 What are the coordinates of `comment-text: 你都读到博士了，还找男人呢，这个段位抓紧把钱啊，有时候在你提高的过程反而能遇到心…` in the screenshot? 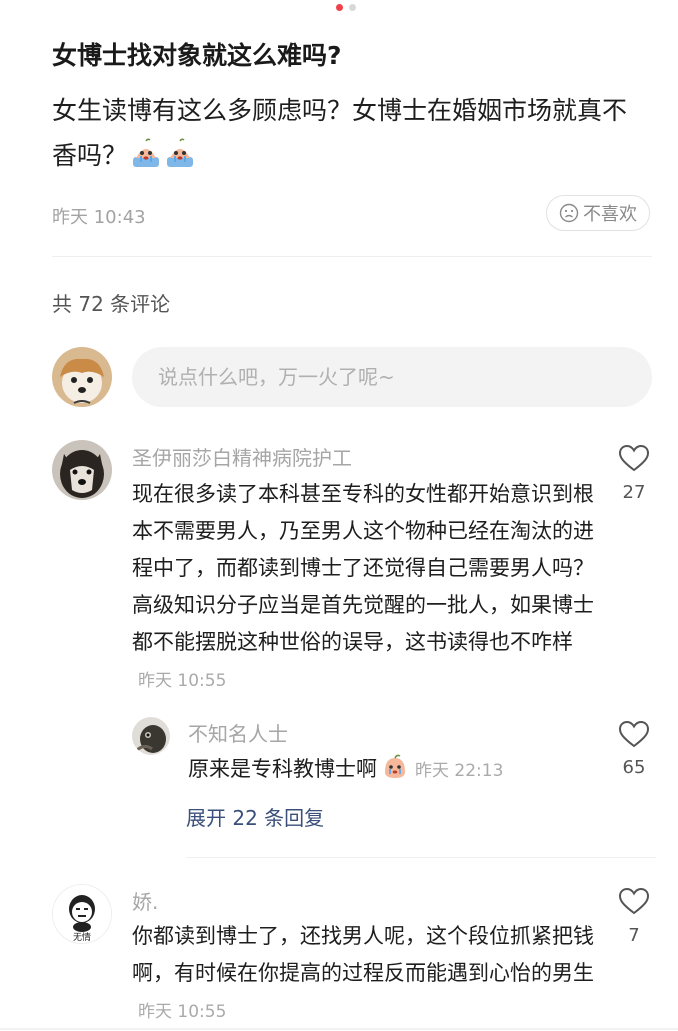 It's located at (363, 974).